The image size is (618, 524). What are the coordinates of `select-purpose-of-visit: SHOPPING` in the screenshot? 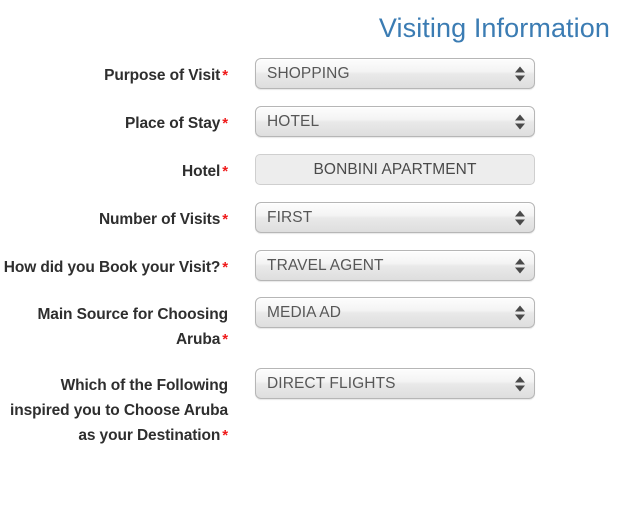 It's located at (395, 73).